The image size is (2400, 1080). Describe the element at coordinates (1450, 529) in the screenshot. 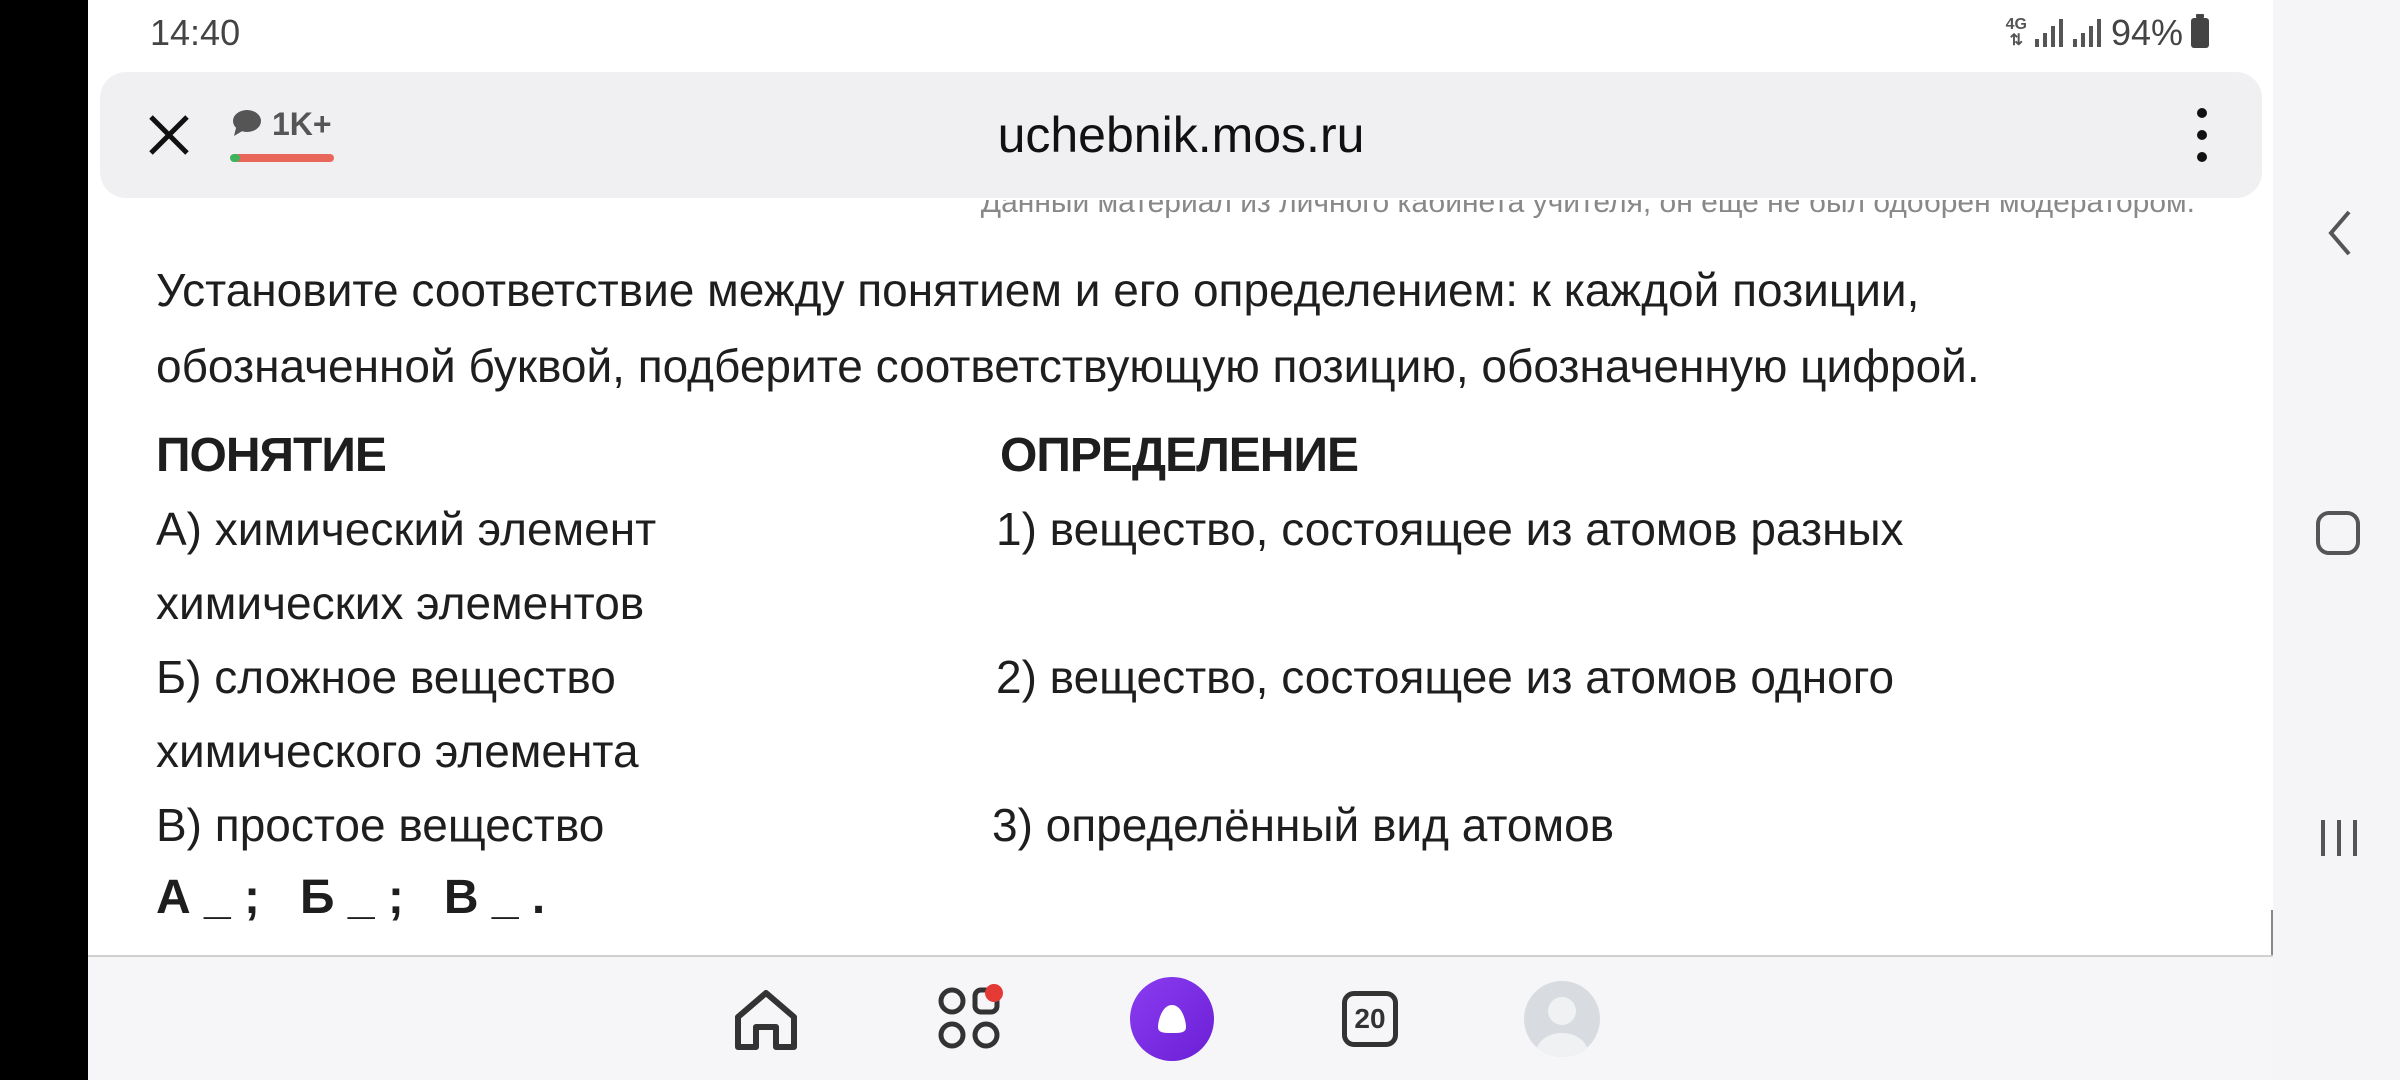

I see `right-row-1: 1) вещество, состоящее из атомов разных` at that location.